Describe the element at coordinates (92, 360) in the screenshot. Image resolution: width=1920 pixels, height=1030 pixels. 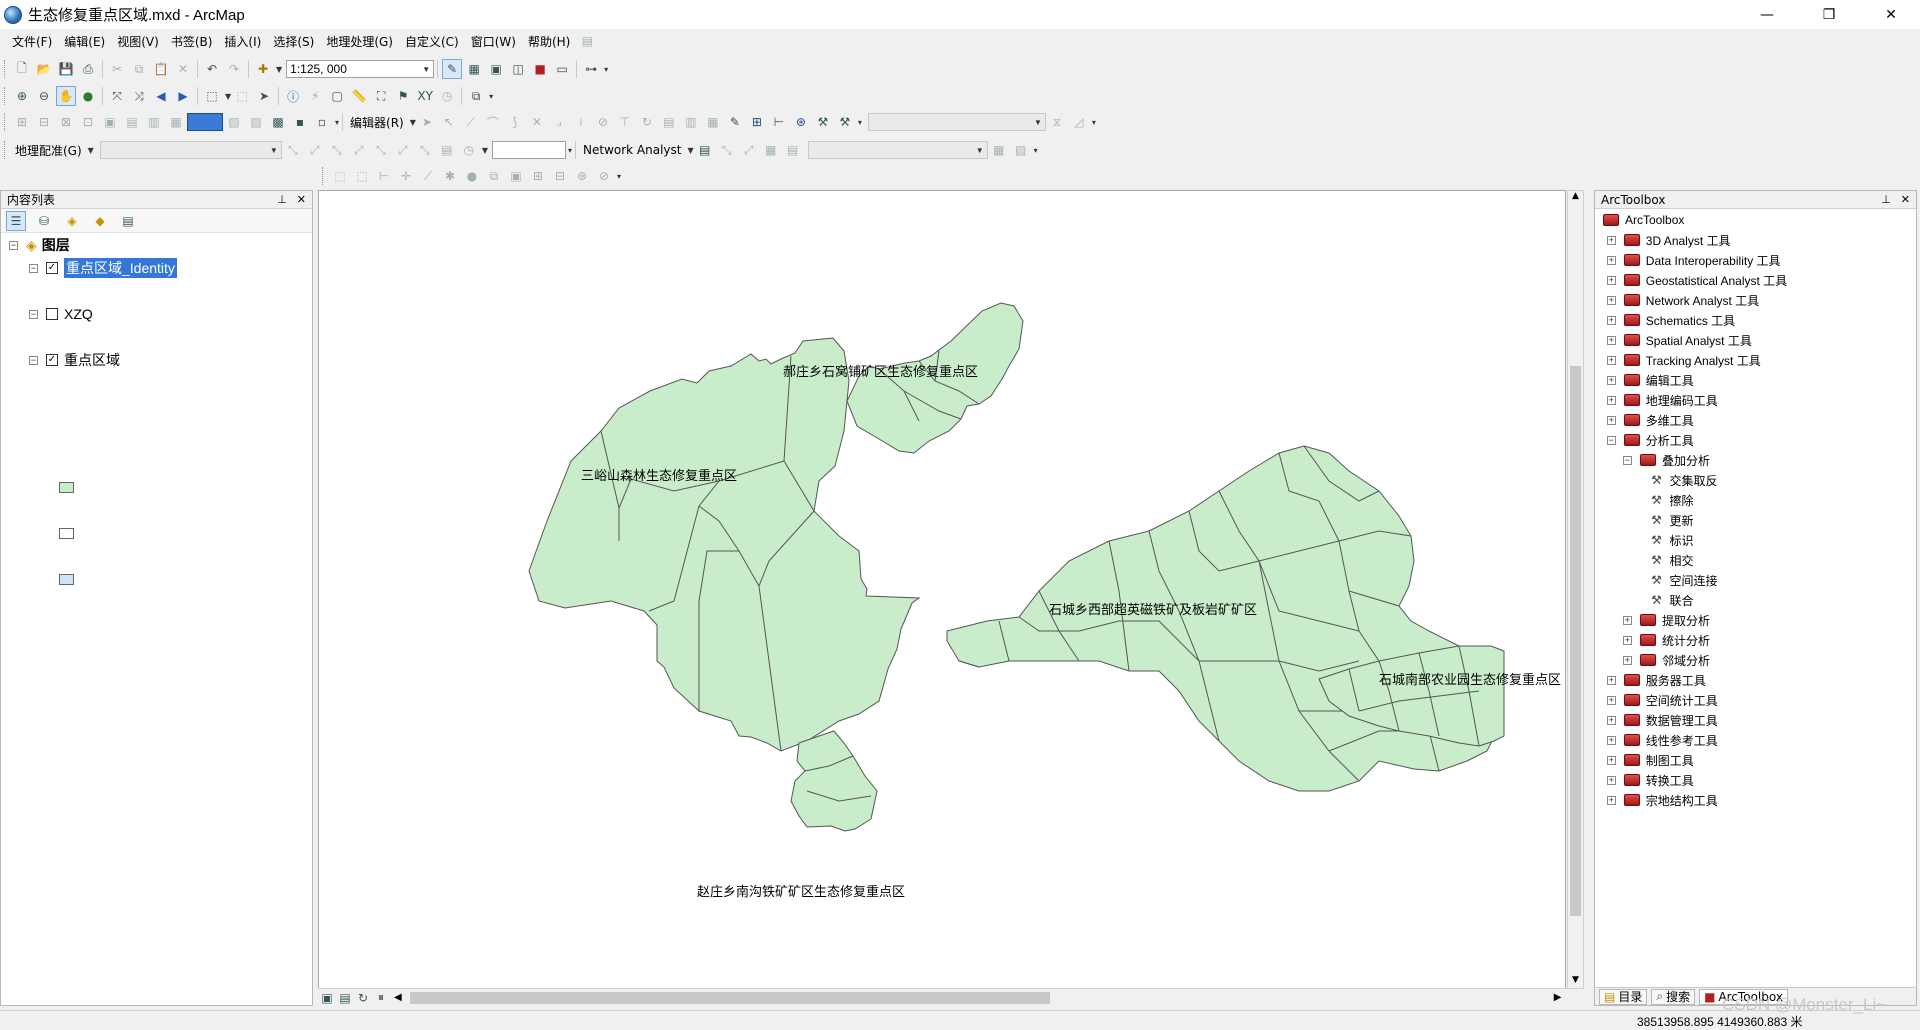
I see `layer-name: 重点区域` at that location.